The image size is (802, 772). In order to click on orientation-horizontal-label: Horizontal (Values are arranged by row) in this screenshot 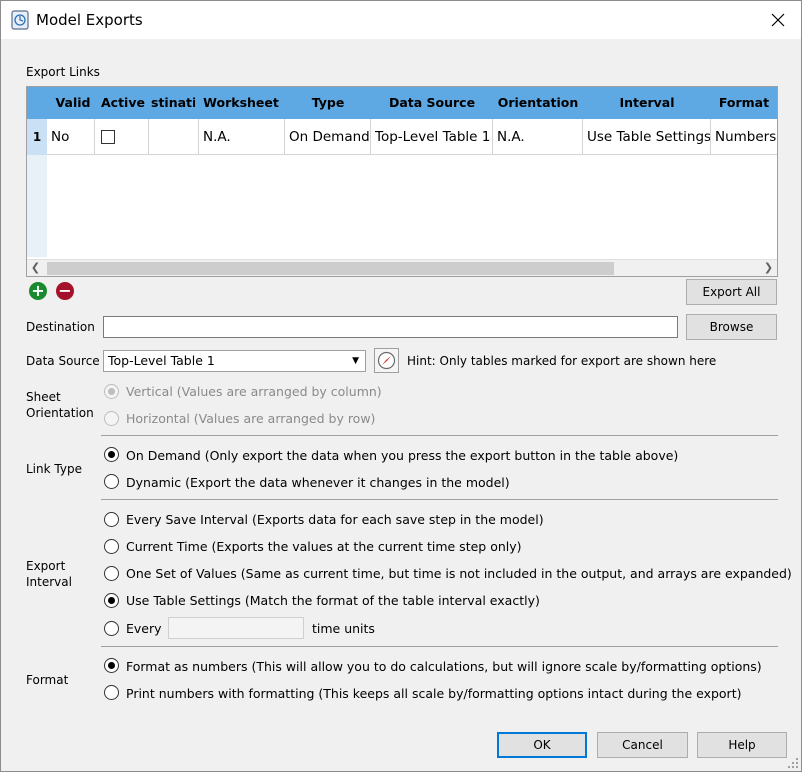, I will do `click(251, 418)`.